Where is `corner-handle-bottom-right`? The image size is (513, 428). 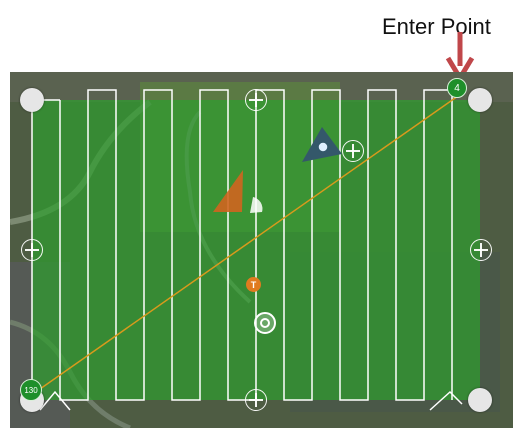
corner-handle-bottom-right is located at coordinates (480, 400).